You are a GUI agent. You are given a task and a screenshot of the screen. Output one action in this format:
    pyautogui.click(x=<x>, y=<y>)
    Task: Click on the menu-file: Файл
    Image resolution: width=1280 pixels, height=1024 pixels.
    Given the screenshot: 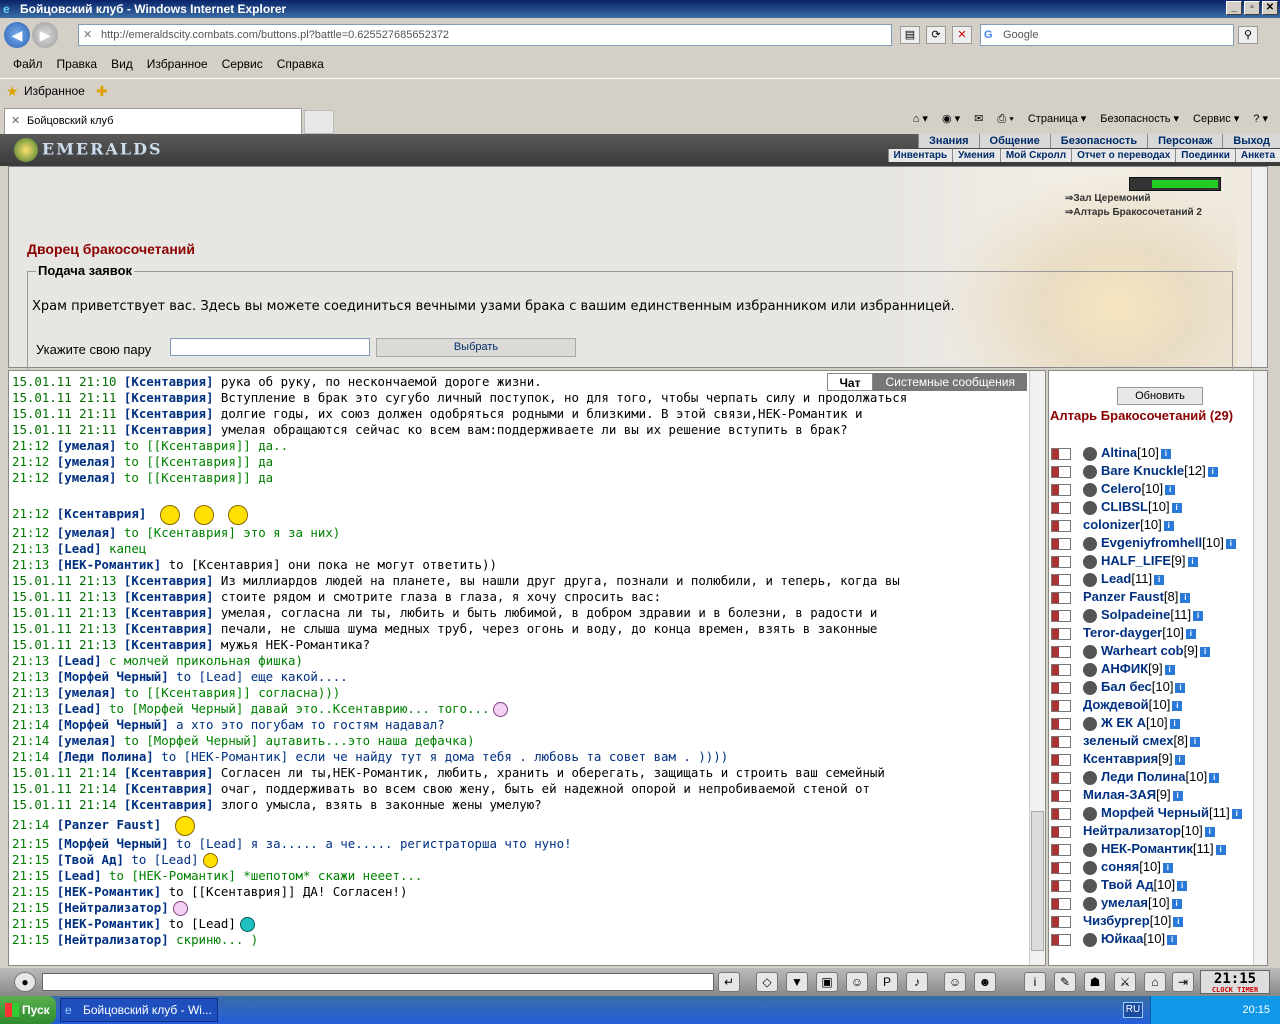 What is the action you would take?
    pyautogui.click(x=28, y=64)
    